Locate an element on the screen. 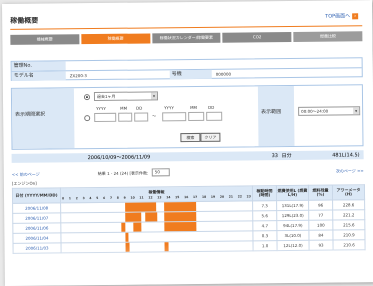 This screenshot has height=286, width=373. row-fuel: 131L(17.9) is located at coordinates (292, 205).